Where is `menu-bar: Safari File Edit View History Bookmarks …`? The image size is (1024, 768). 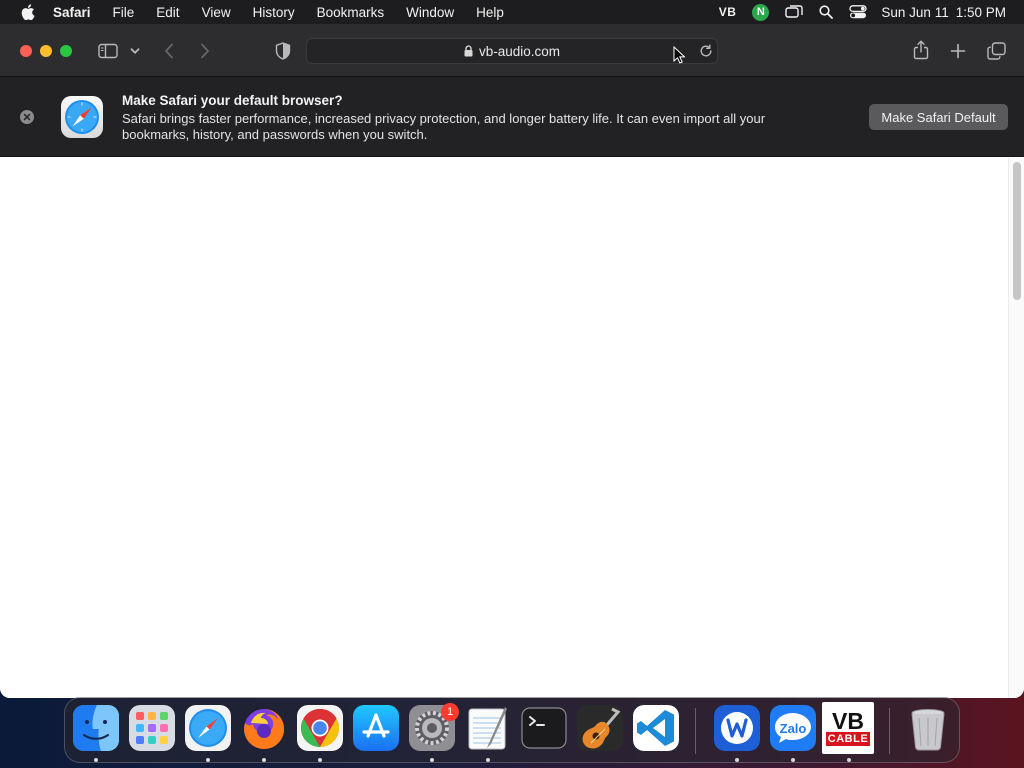
menu-bar: Safari File Edit View History Bookmarks … is located at coordinates (512, 12).